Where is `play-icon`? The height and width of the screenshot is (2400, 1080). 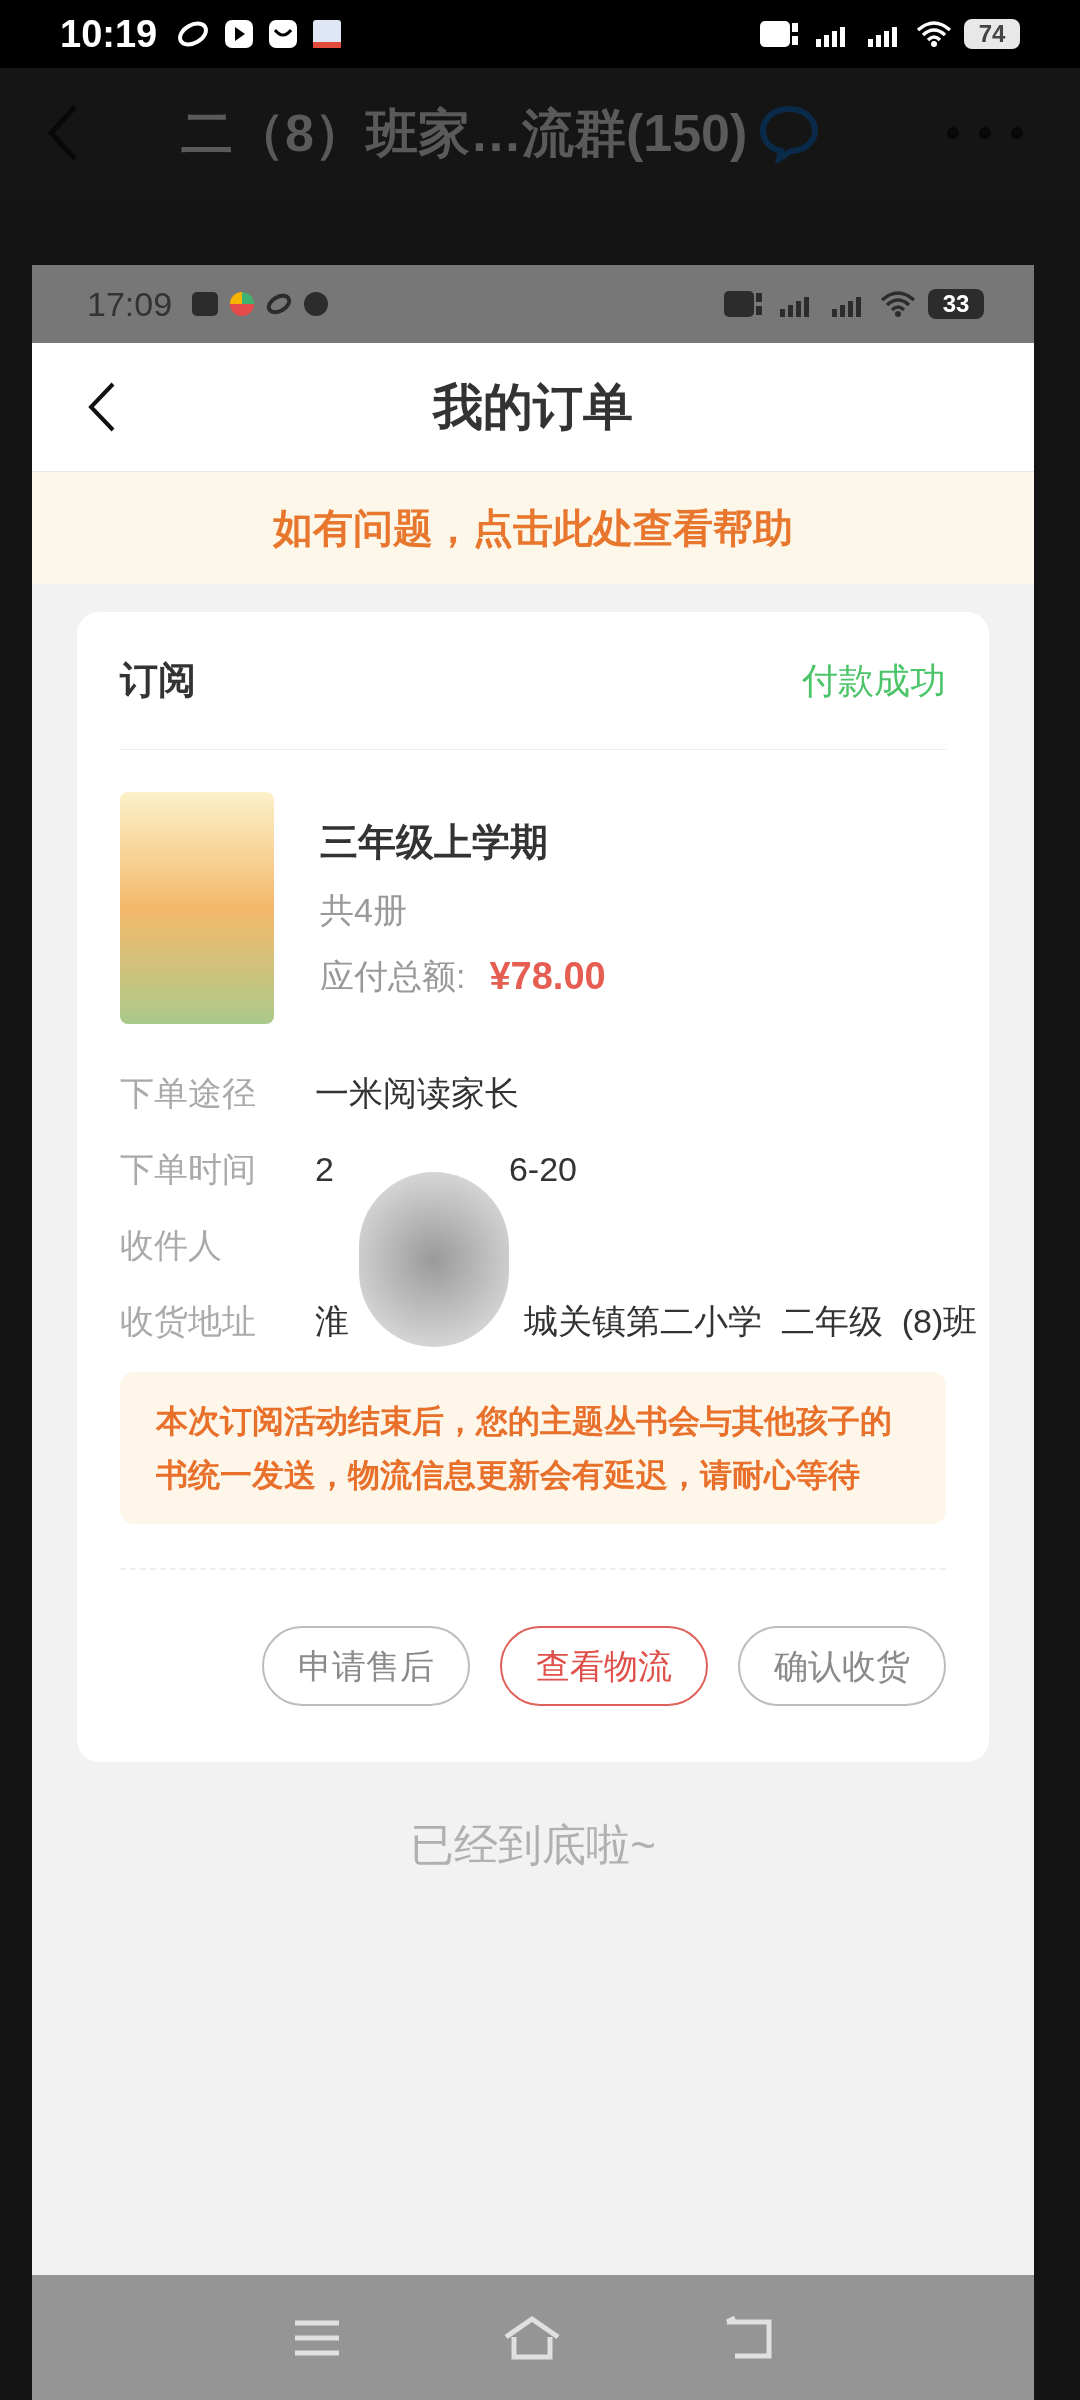 play-icon is located at coordinates (239, 34).